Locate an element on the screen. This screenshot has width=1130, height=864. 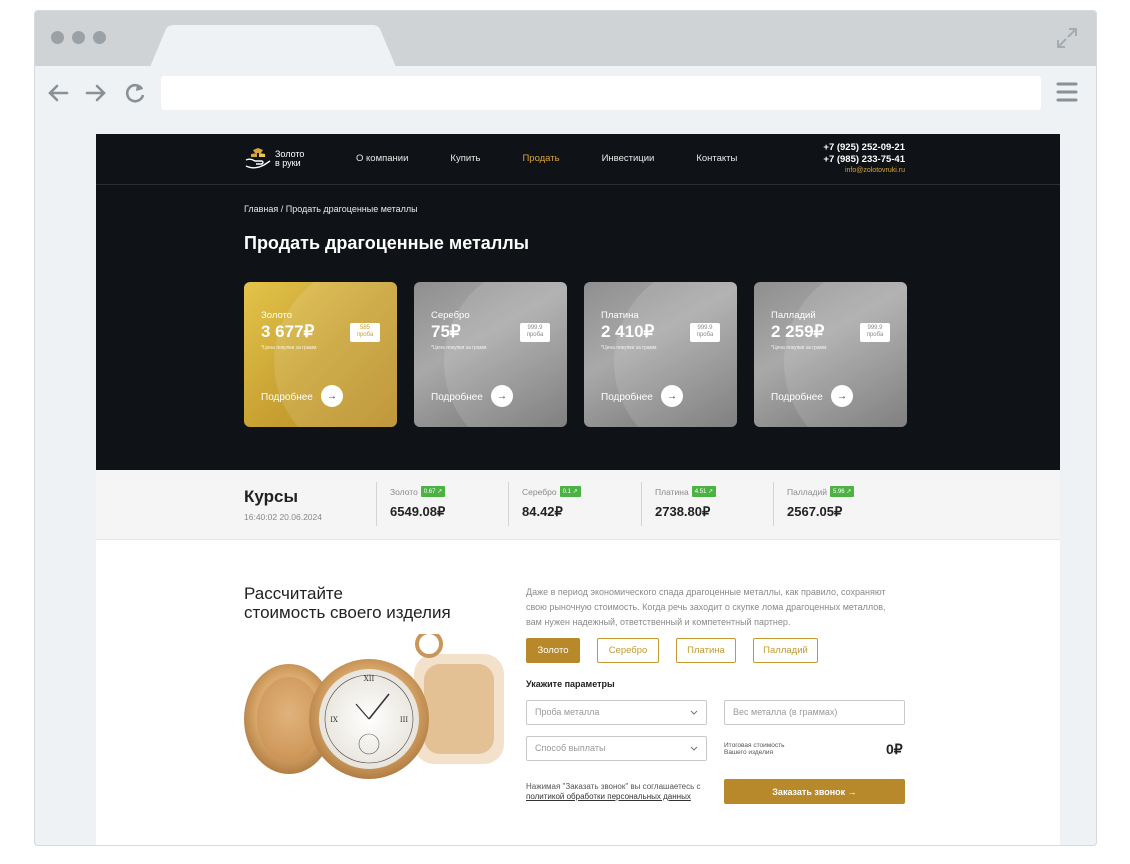
card-price: 2 259₽ is located at coordinates (798, 331).